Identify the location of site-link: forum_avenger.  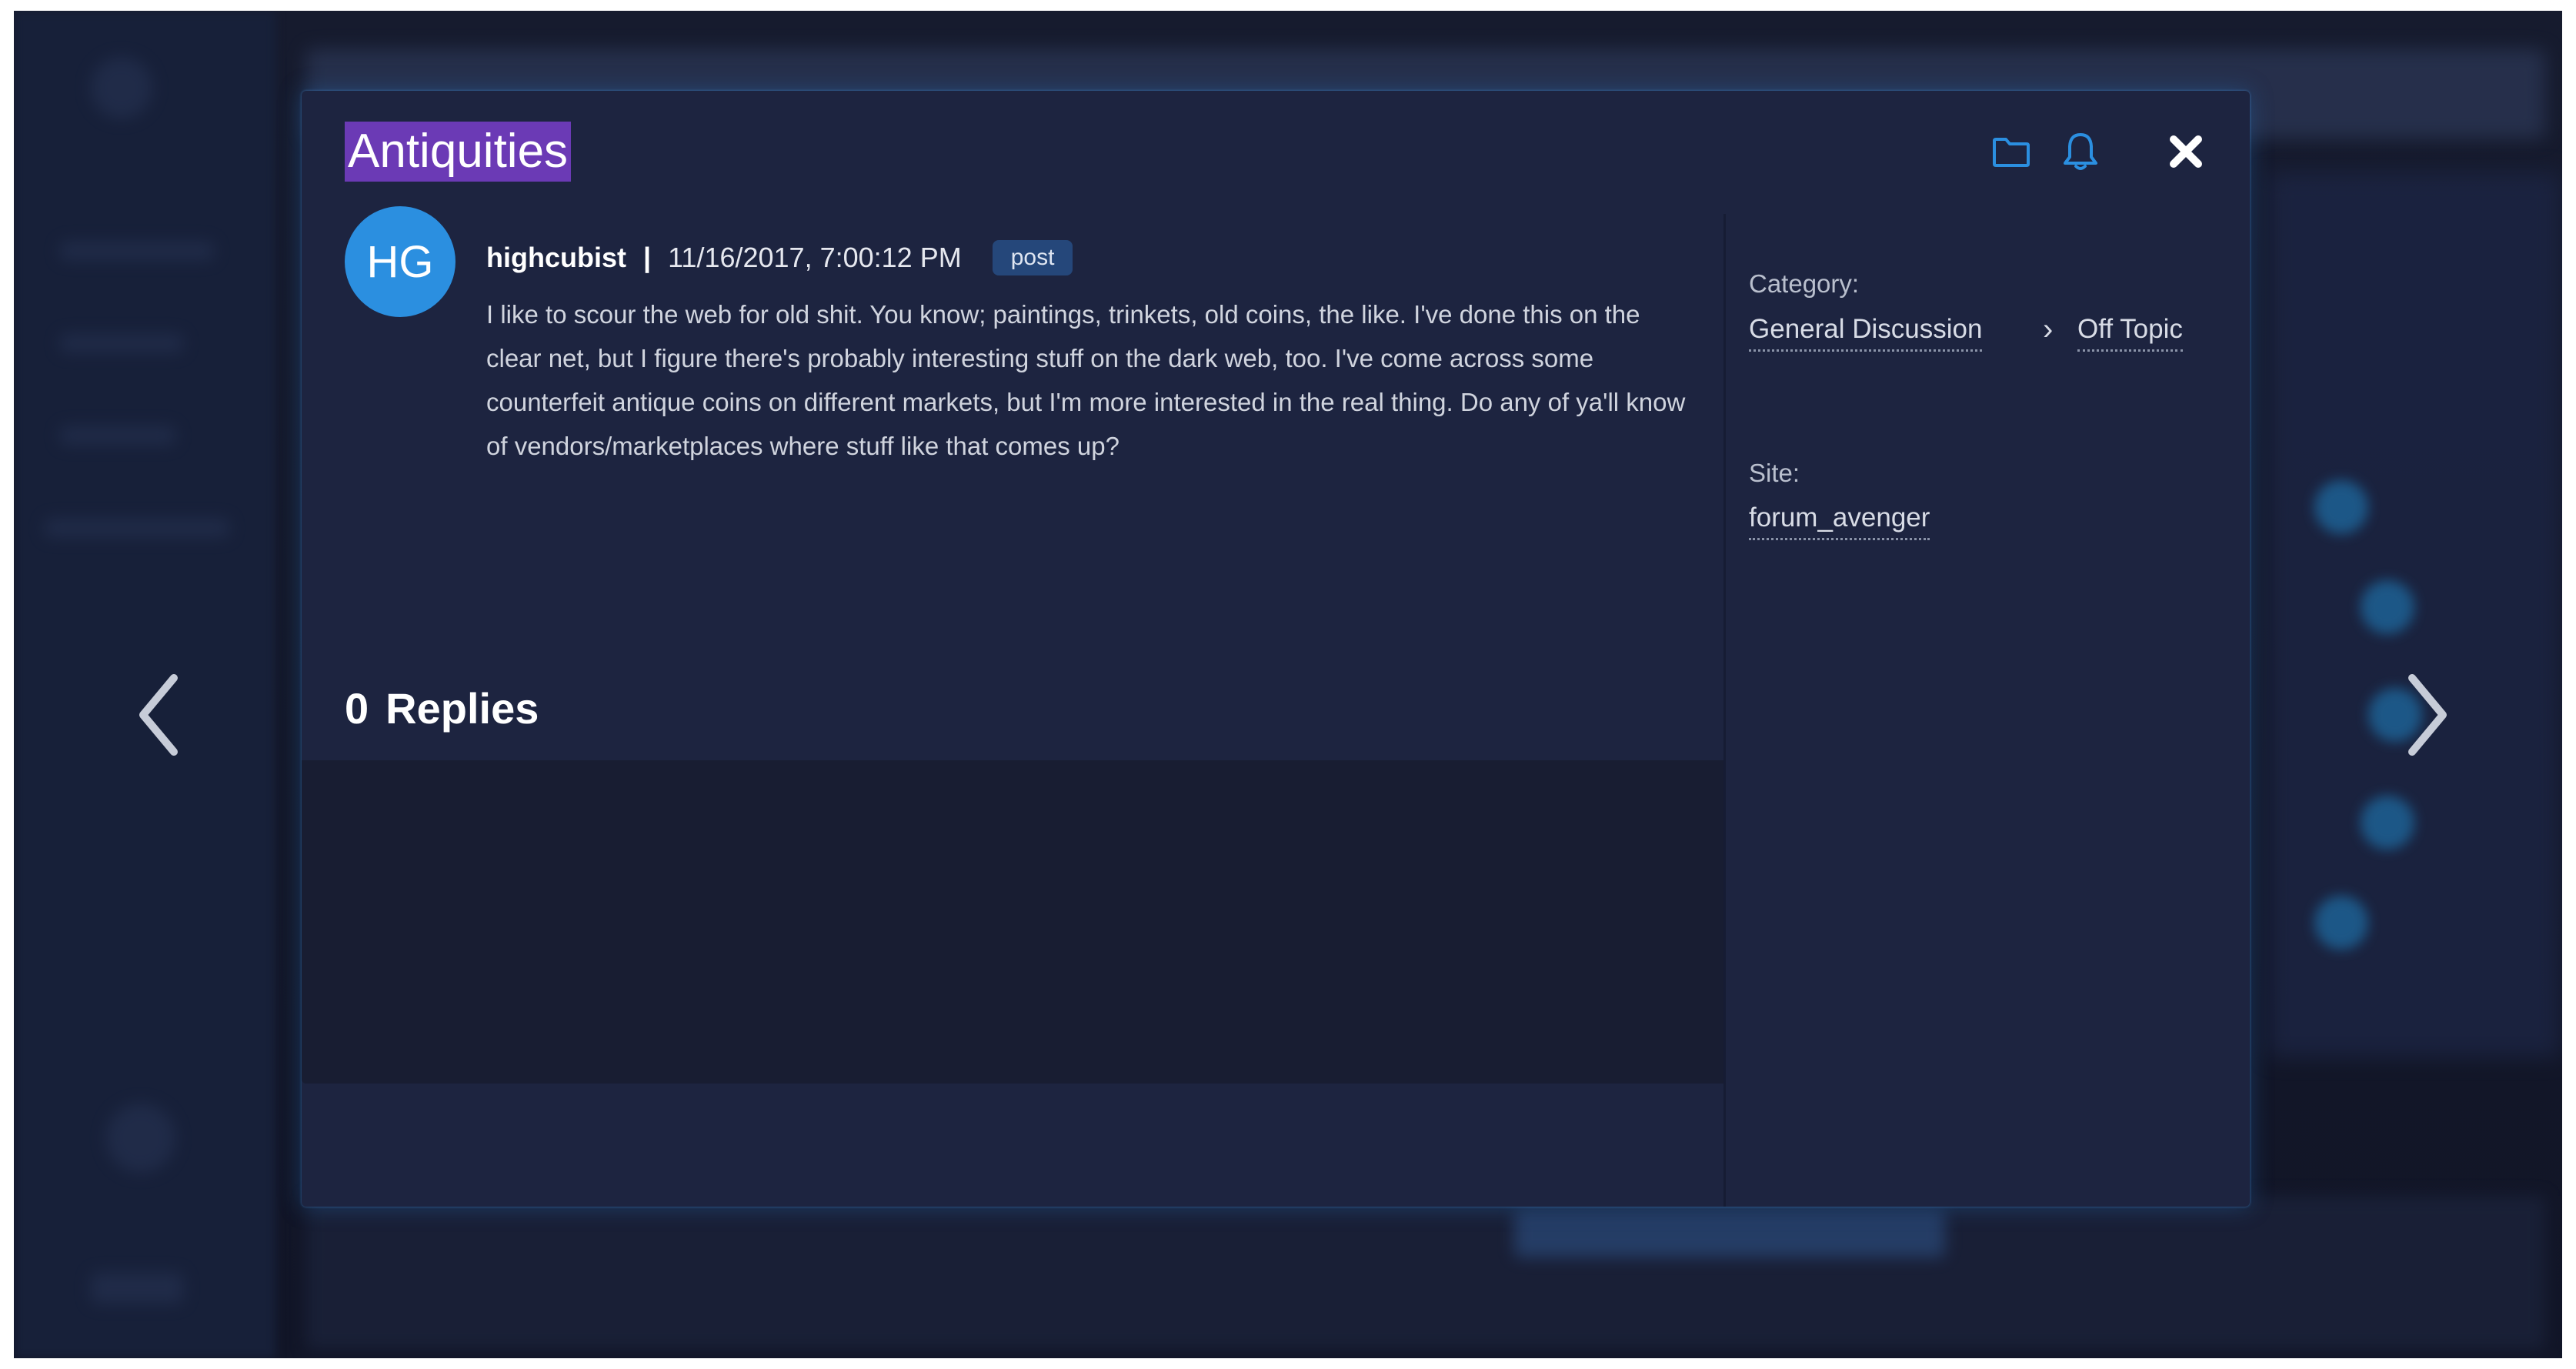
(1840, 521).